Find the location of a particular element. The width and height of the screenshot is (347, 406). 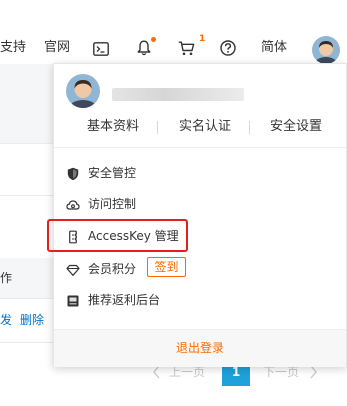

terminal-icon is located at coordinates (101, 50).